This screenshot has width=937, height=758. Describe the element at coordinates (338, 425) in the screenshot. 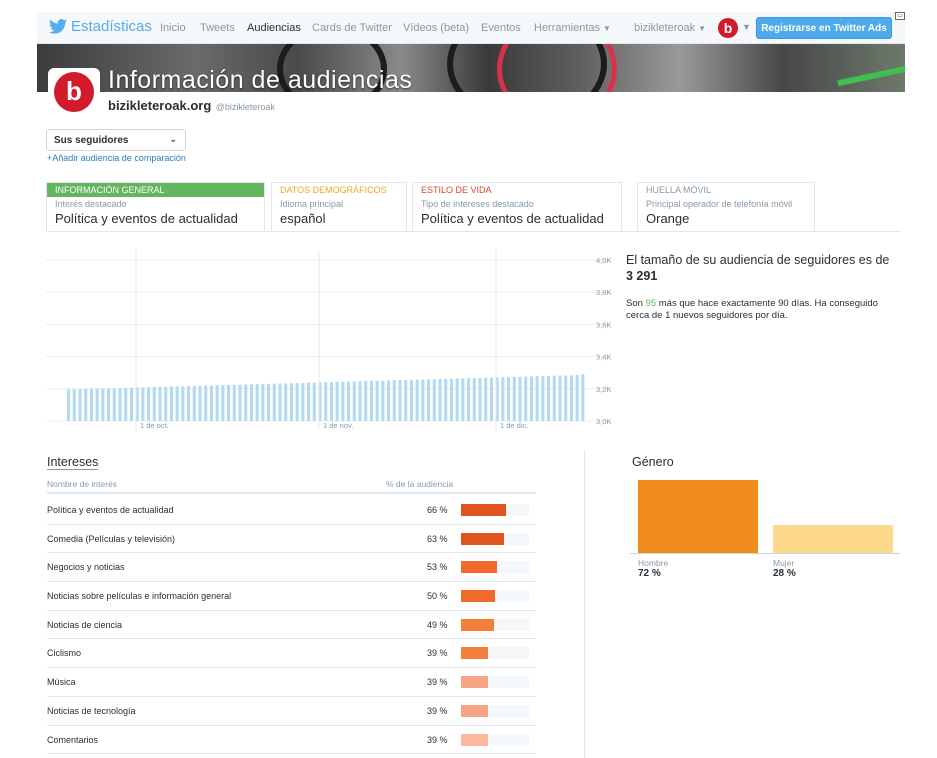

I see `x-tick-label: 1 de nov.` at that location.